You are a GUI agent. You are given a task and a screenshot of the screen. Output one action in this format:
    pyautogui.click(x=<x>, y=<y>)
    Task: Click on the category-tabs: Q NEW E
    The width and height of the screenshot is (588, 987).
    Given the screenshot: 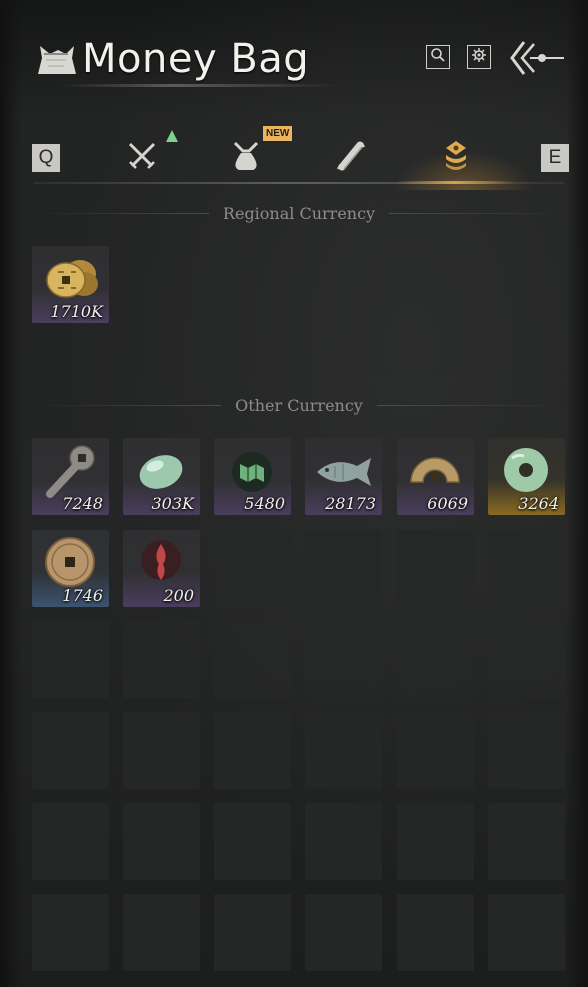 What is the action you would take?
    pyautogui.click(x=301, y=158)
    